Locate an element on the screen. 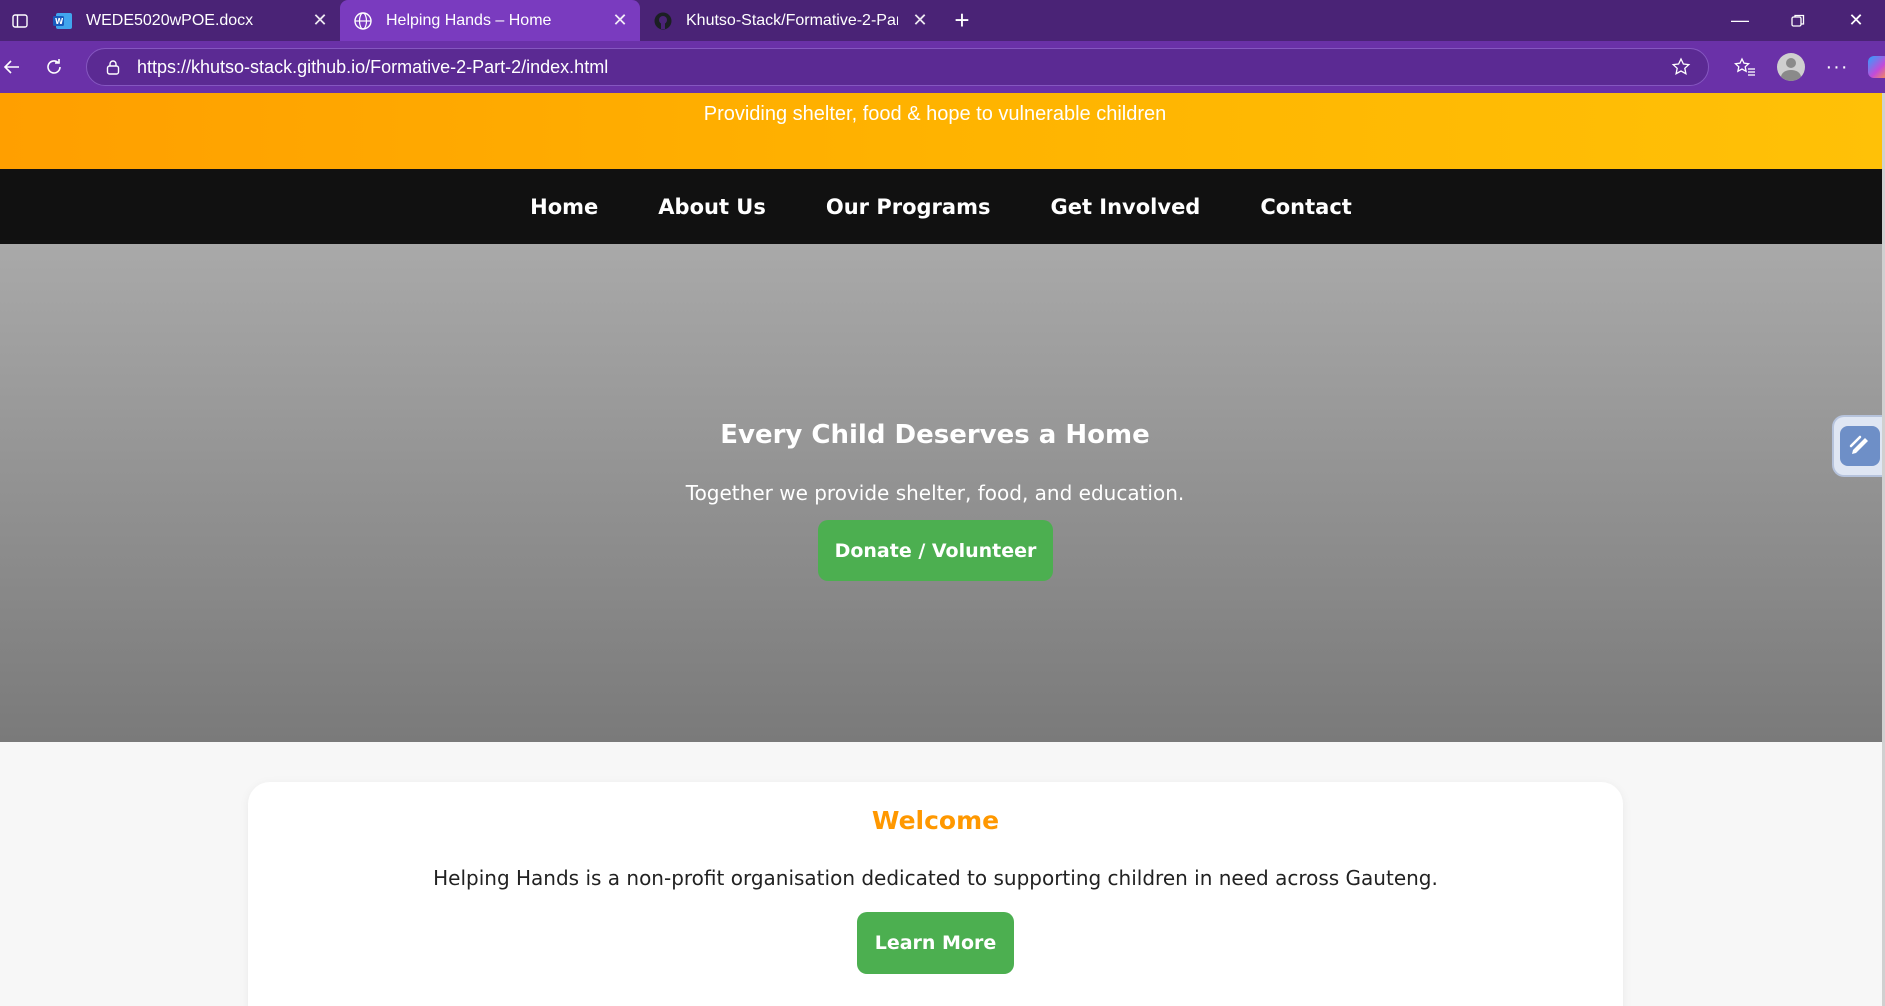 The height and width of the screenshot is (1006, 1885). nav-get-involved: Get Involved is located at coordinates (1125, 207).